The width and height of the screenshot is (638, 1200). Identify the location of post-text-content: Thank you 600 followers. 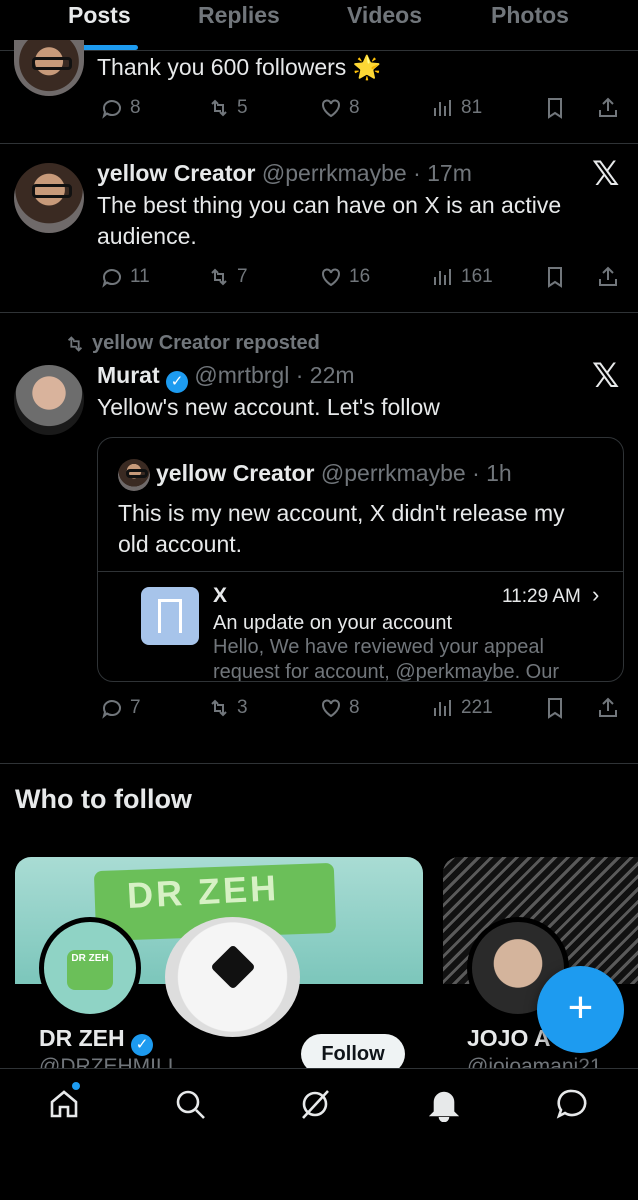
(222, 67).